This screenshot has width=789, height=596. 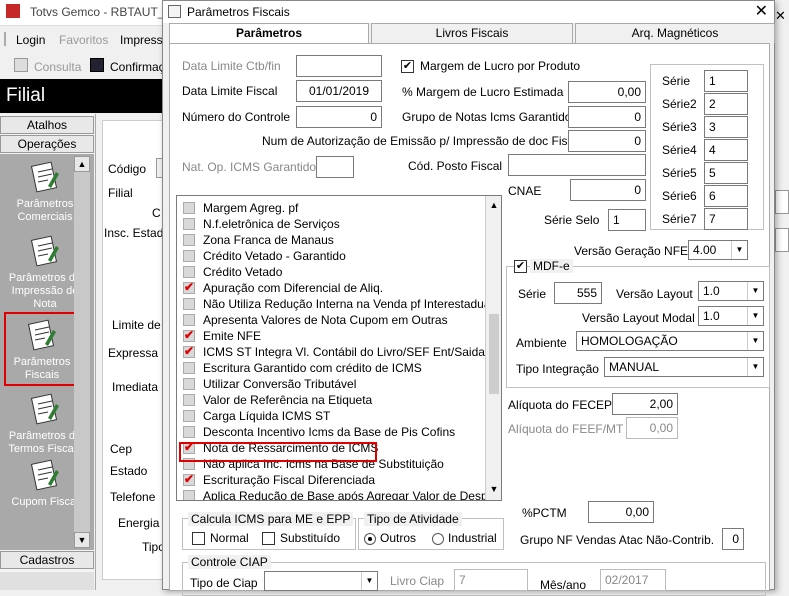 I want to click on sidebar-scrollbar: ▲ ▼, so click(x=82, y=352).